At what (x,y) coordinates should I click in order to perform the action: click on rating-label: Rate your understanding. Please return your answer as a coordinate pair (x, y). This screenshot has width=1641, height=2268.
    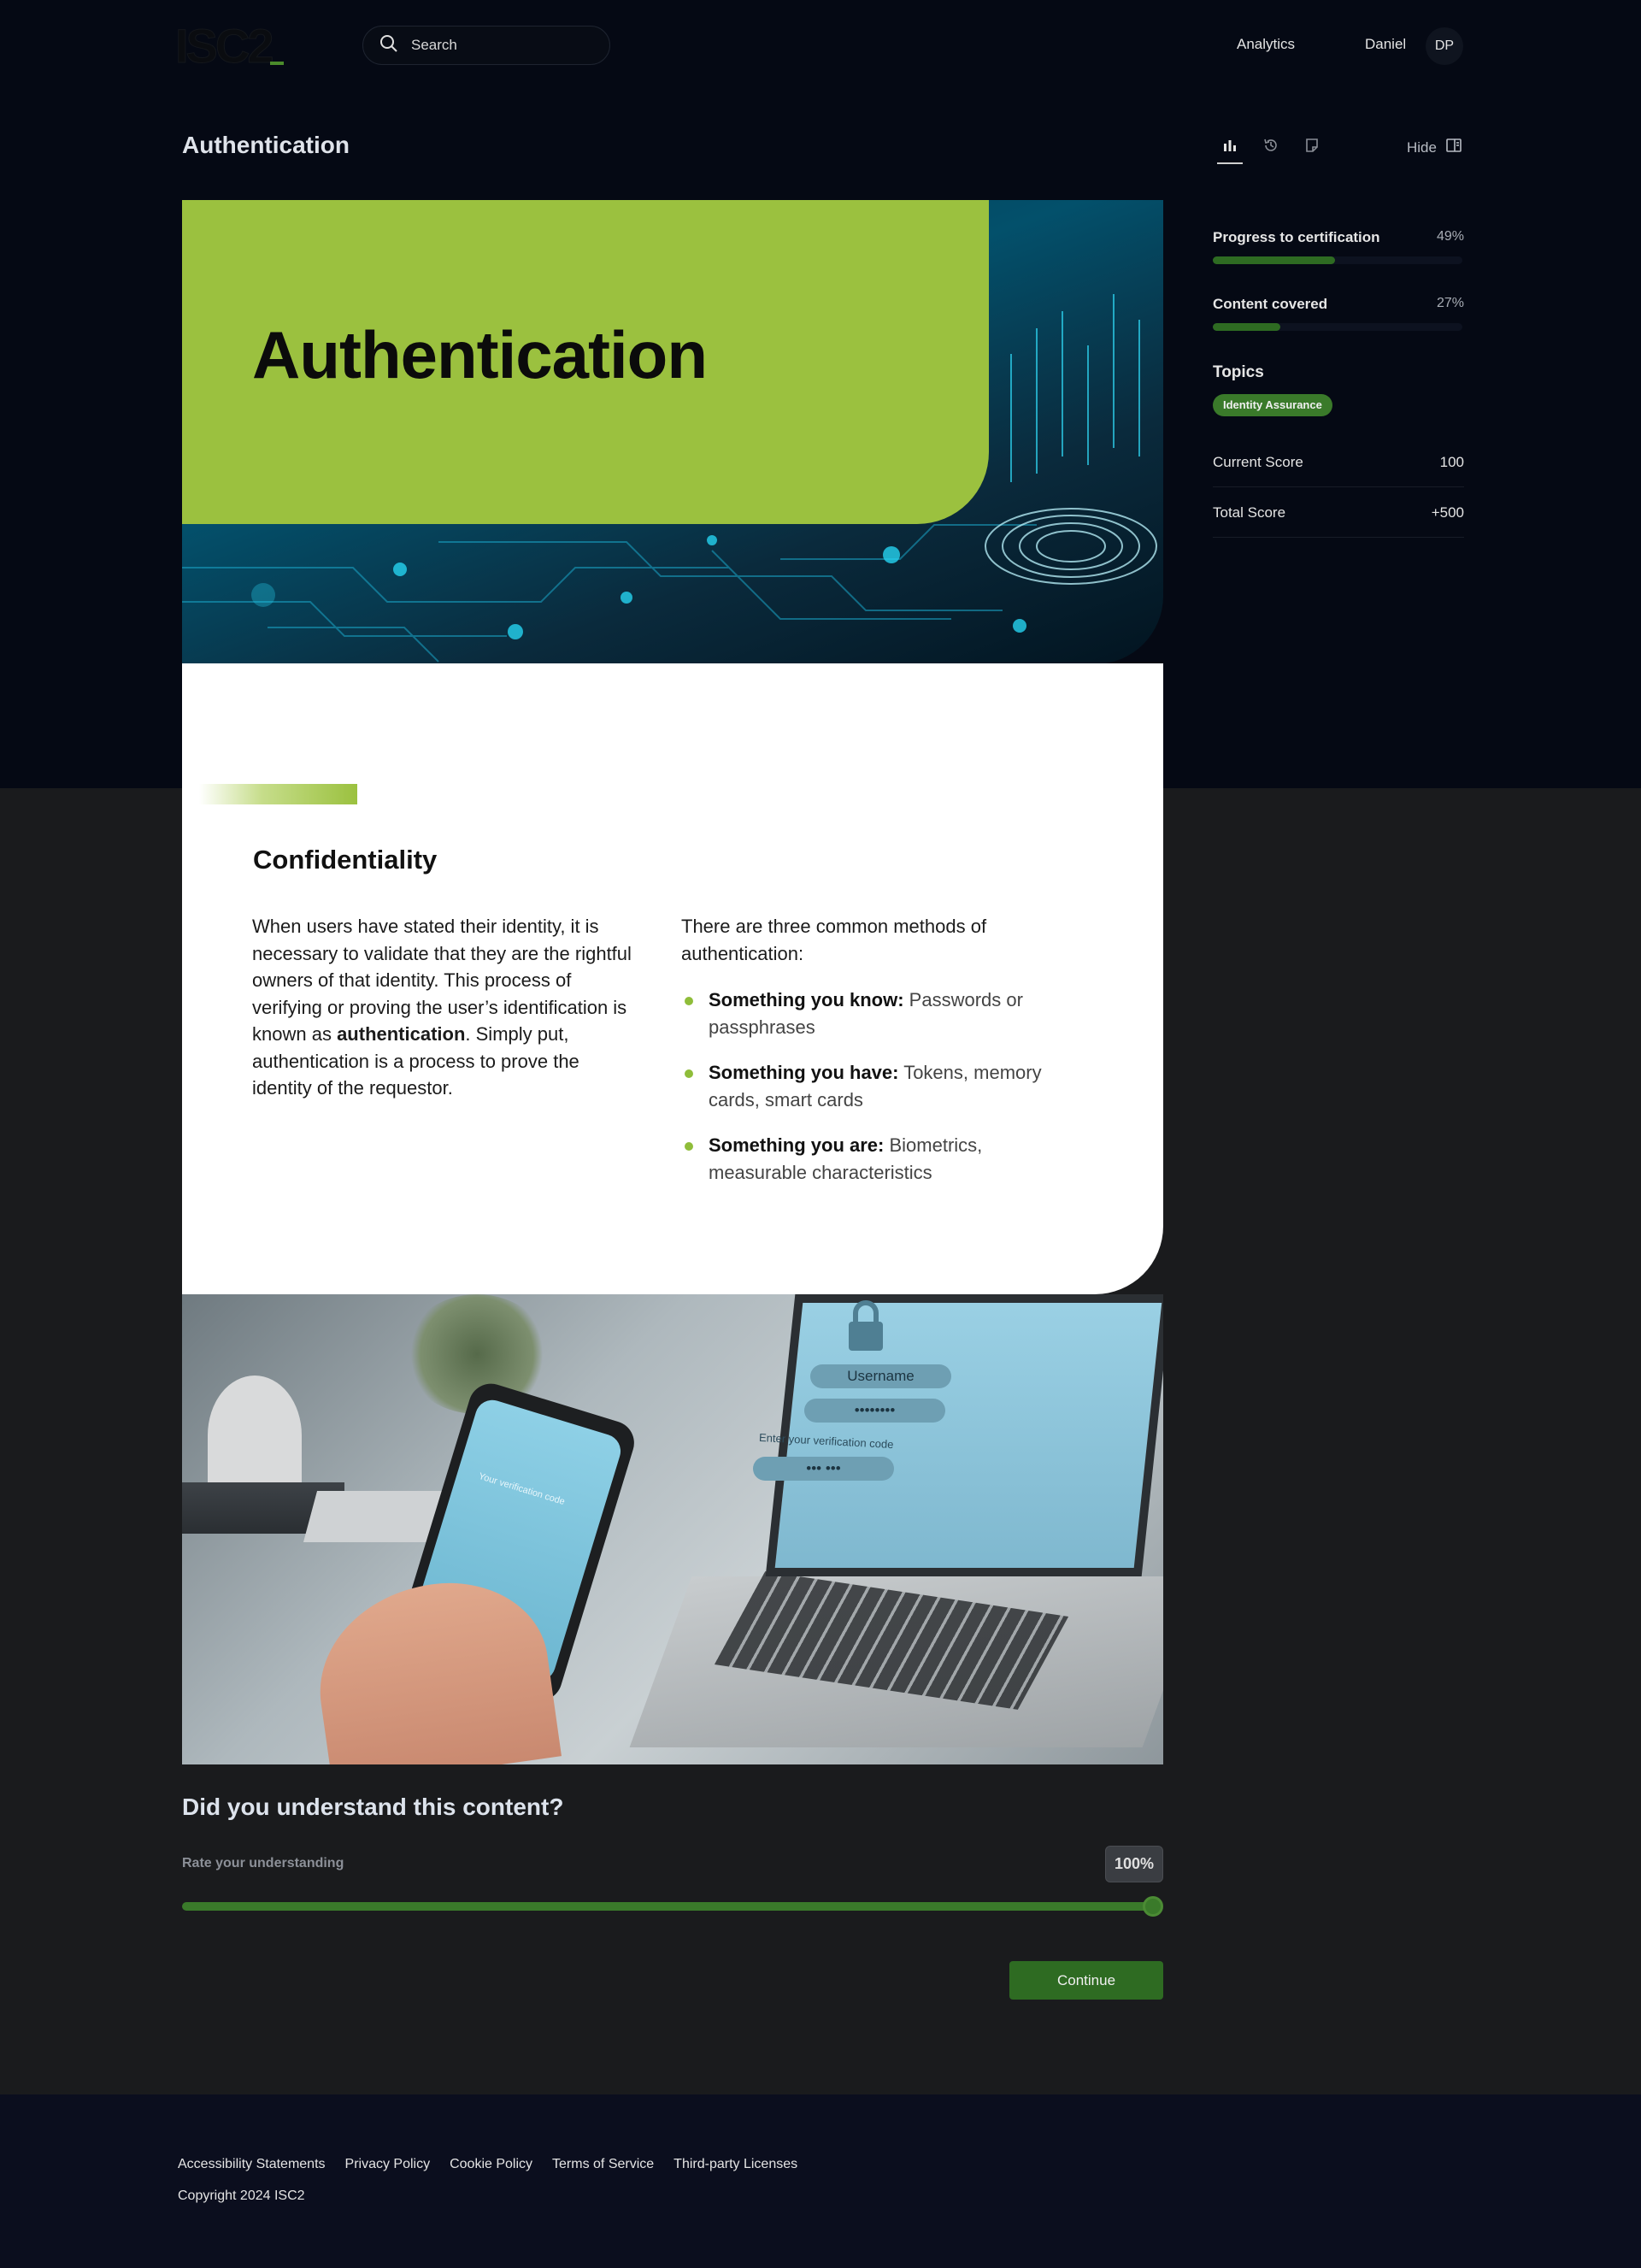
    Looking at the image, I should click on (263, 1863).